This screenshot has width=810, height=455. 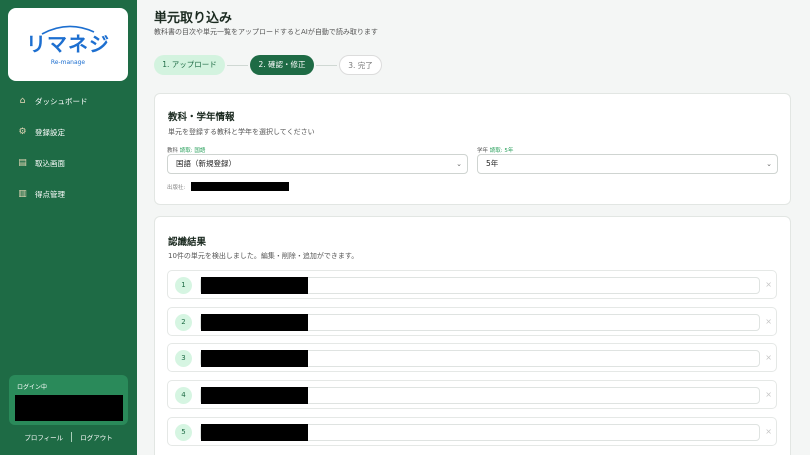 What do you see at coordinates (68, 163) in the screenshot?
I see `sidebar-item-import: ▤ 取込画面` at bounding box center [68, 163].